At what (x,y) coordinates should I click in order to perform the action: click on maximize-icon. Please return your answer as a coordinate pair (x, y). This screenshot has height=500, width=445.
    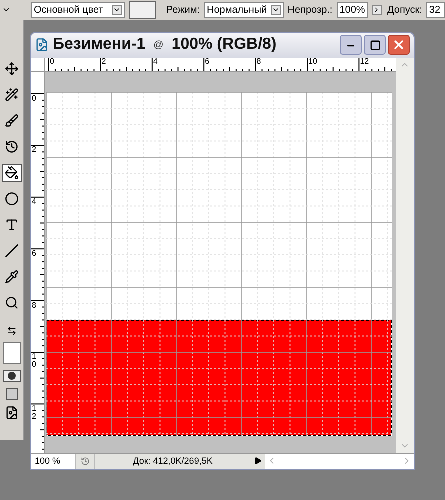
    Looking at the image, I should click on (375, 45).